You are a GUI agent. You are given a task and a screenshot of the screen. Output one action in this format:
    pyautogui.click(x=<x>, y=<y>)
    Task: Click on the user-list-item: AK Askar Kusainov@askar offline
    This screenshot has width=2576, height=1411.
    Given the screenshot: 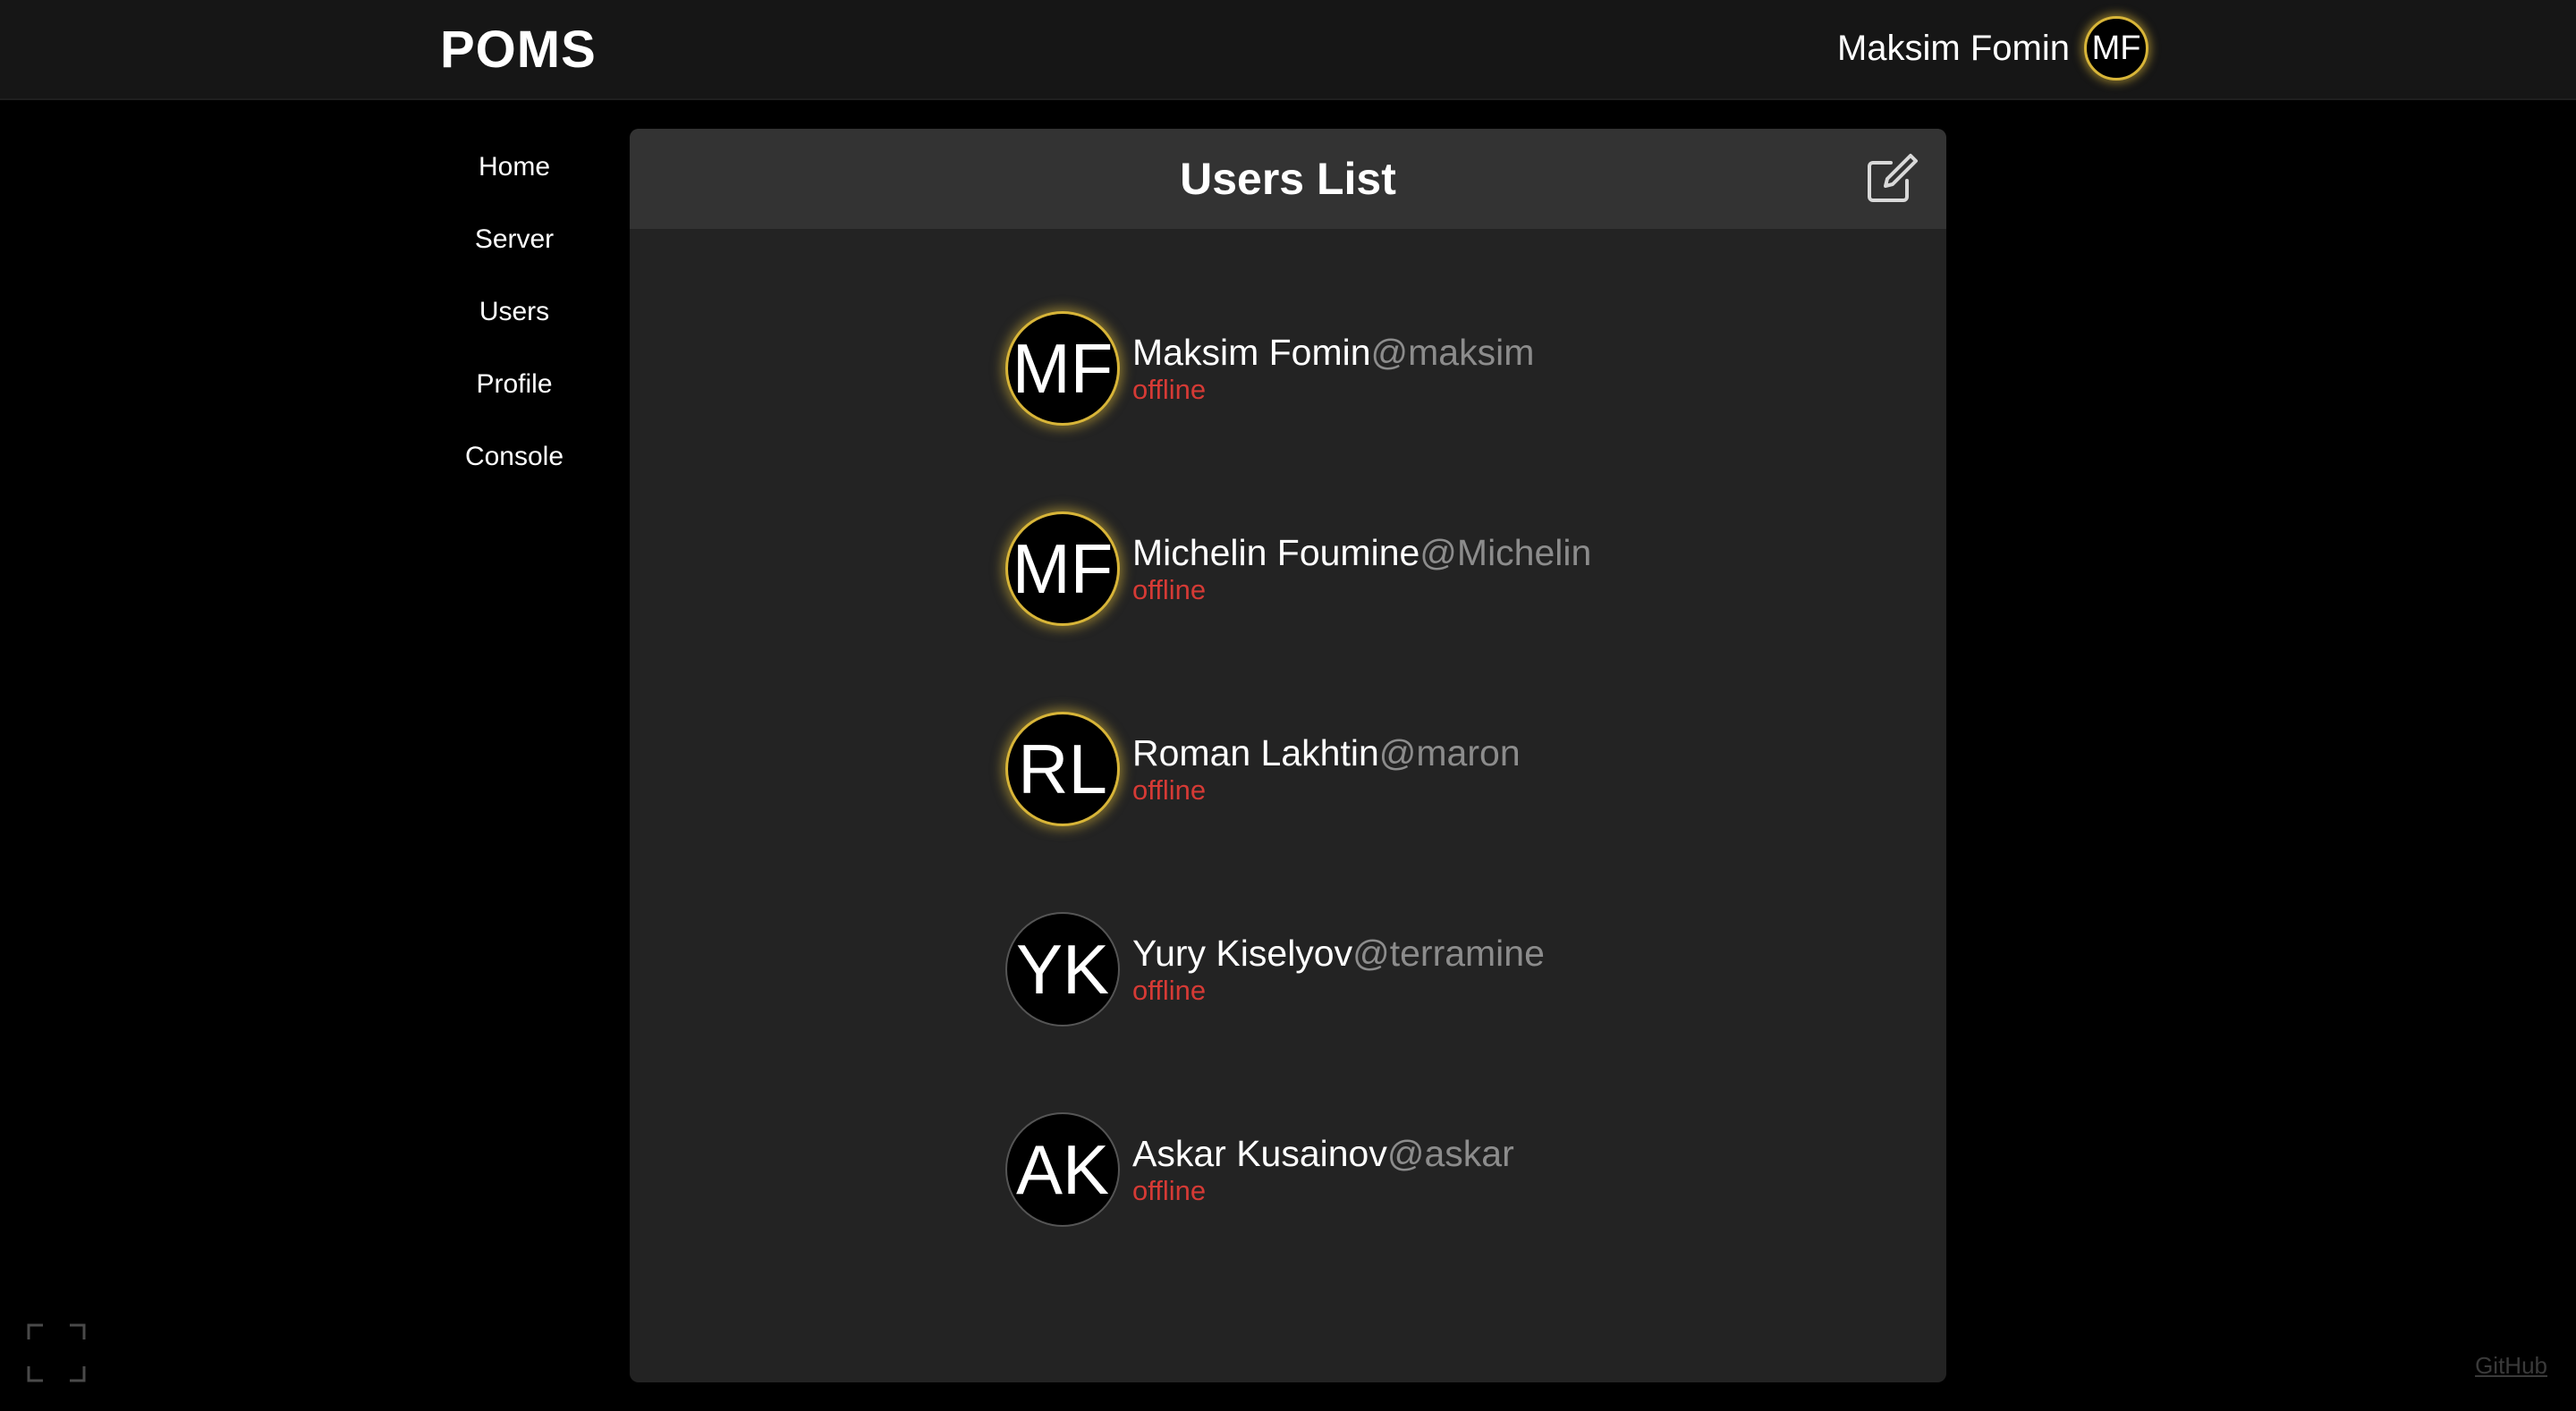 What is the action you would take?
    pyautogui.click(x=1298, y=1169)
    